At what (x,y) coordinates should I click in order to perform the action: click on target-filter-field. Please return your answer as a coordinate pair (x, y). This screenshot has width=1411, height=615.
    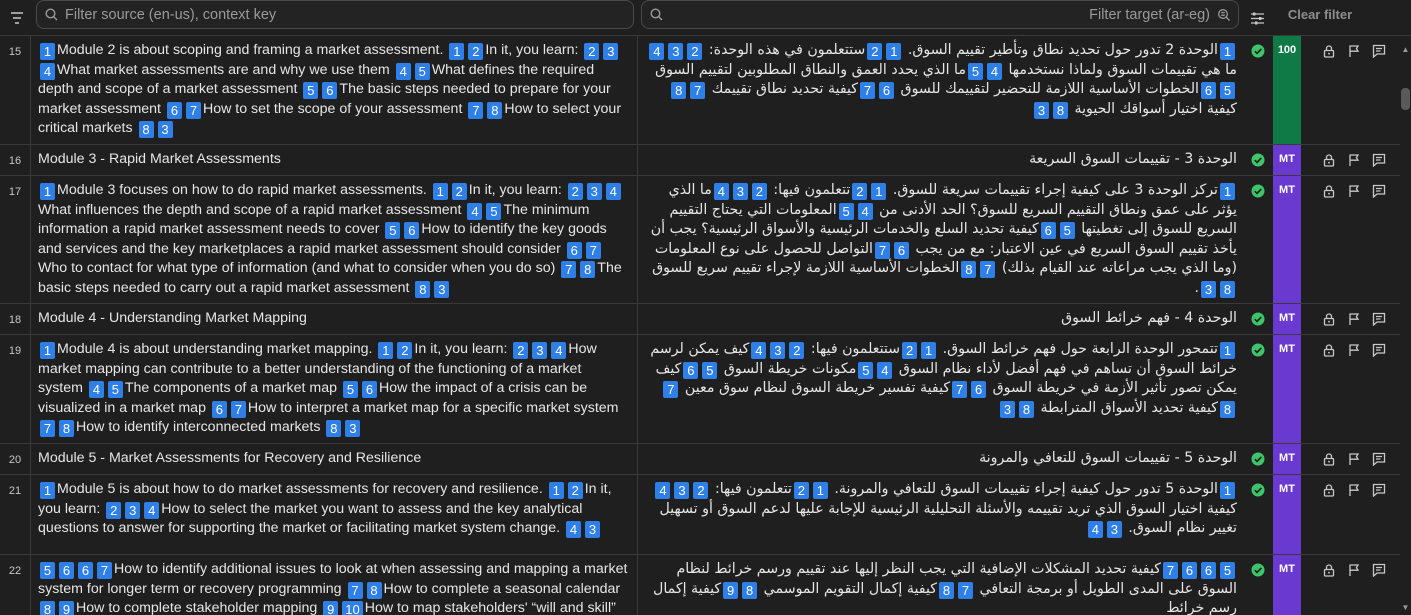
    Looking at the image, I should click on (940, 14).